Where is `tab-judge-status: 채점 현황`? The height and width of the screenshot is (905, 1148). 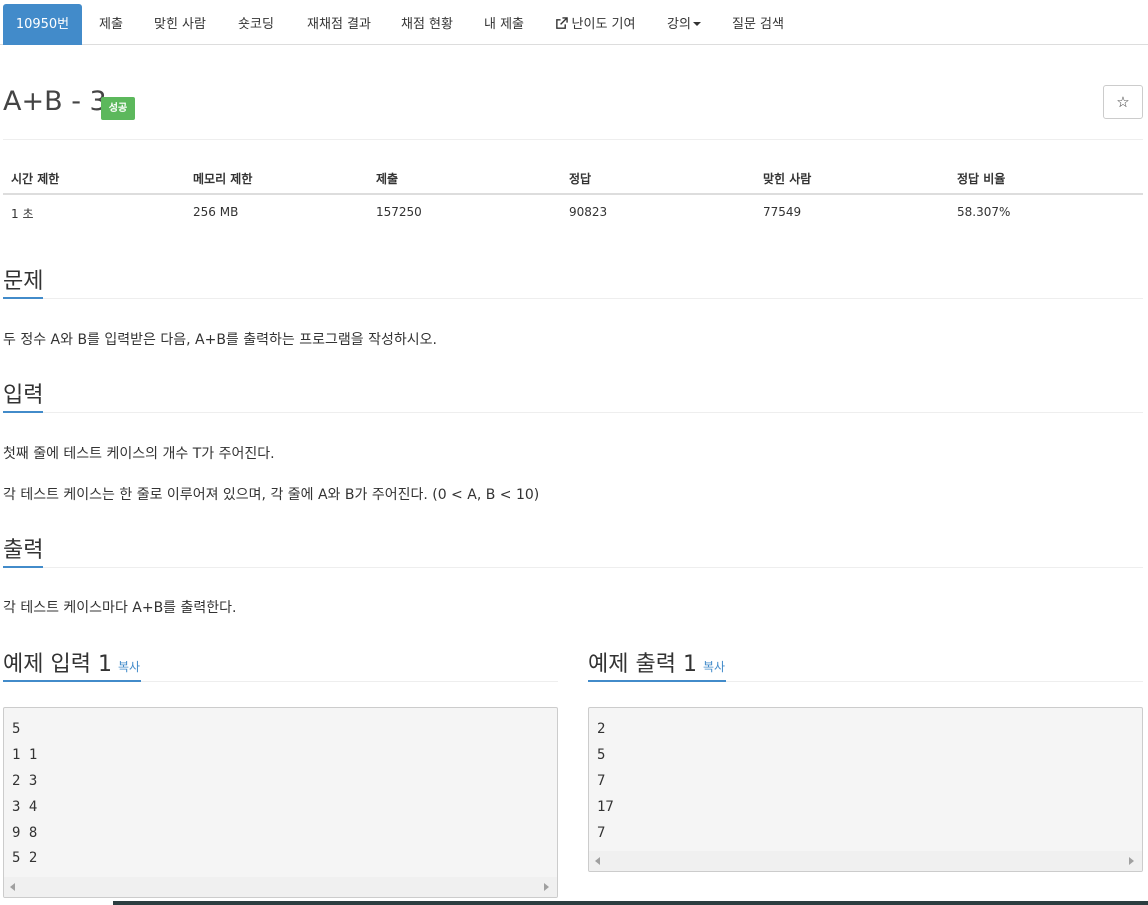 tab-judge-status: 채점 현황 is located at coordinates (427, 24).